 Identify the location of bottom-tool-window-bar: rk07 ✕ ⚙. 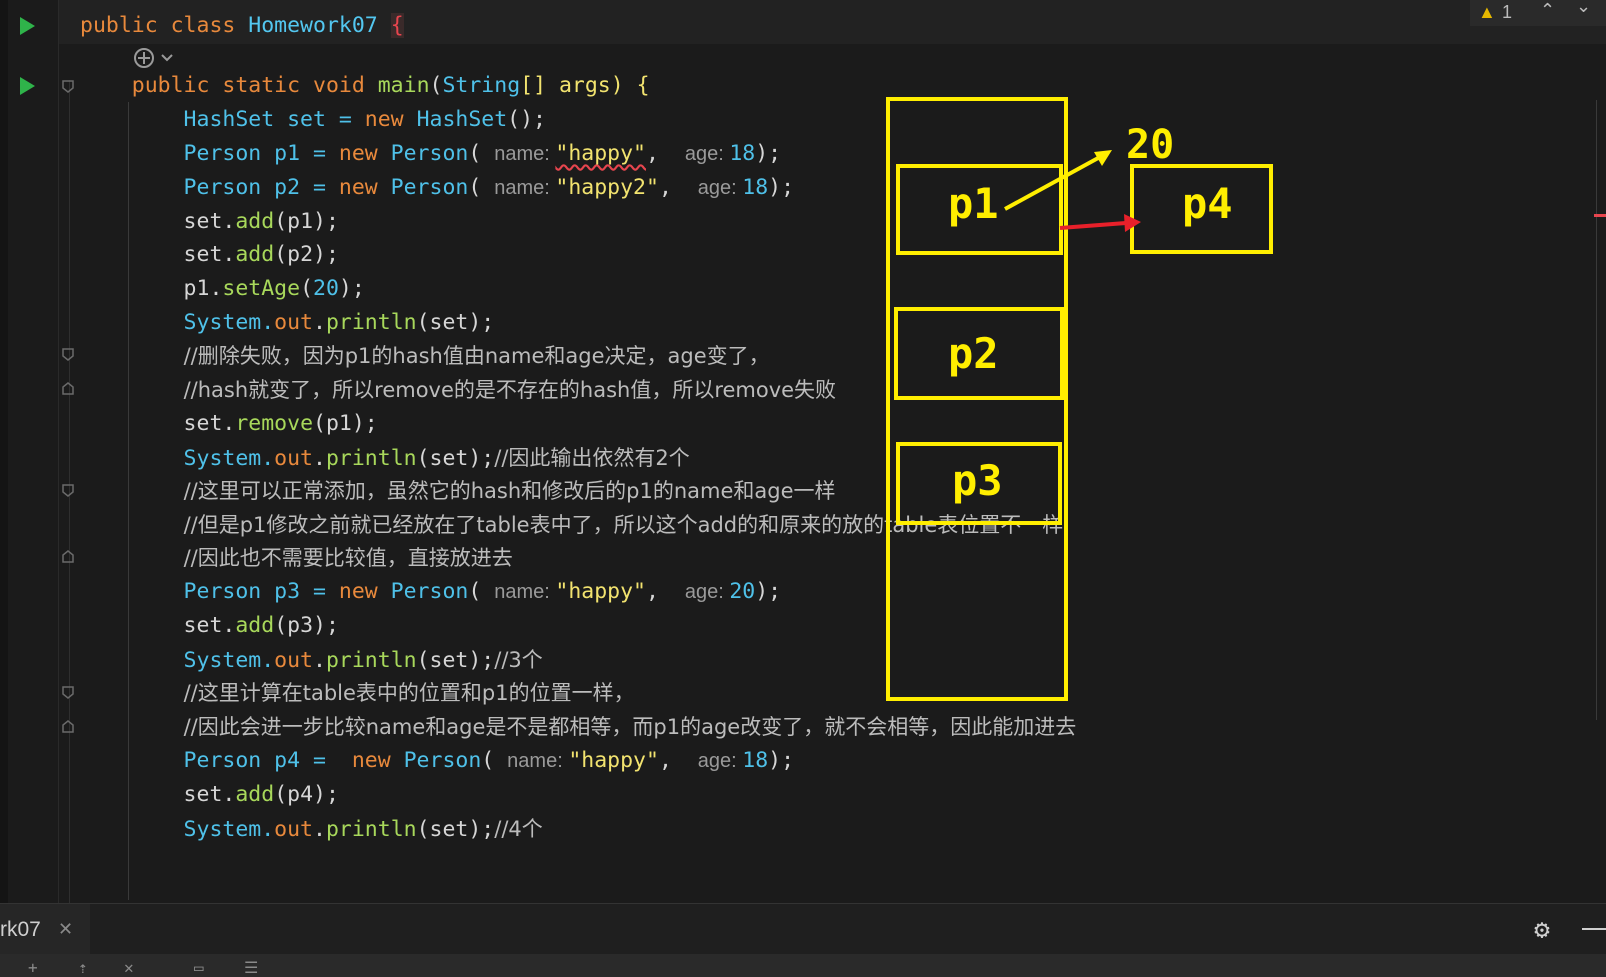
(803, 929).